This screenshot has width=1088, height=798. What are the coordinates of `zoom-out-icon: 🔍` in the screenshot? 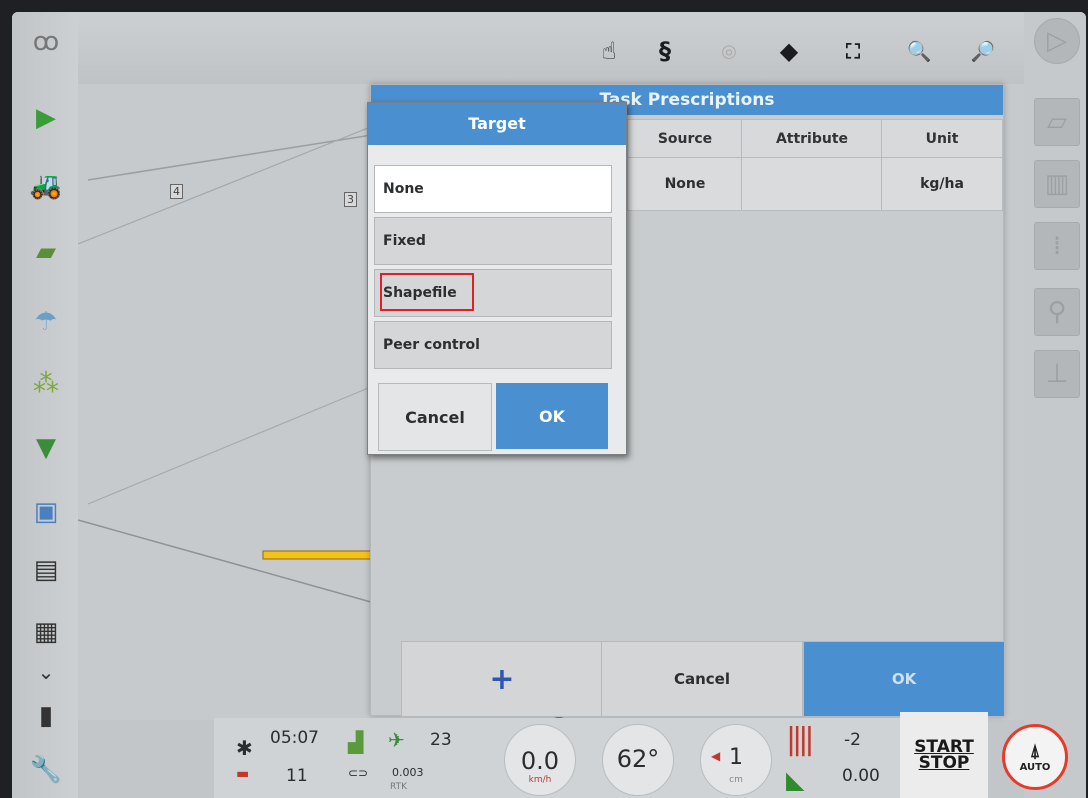 It's located at (919, 51).